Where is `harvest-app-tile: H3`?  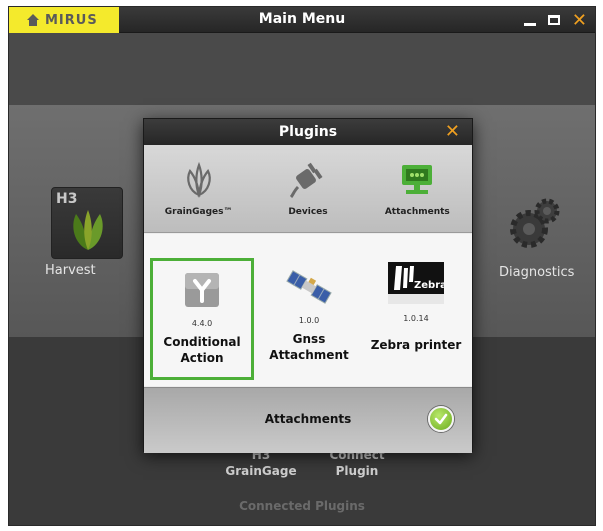
harvest-app-tile: H3 is located at coordinates (87, 223).